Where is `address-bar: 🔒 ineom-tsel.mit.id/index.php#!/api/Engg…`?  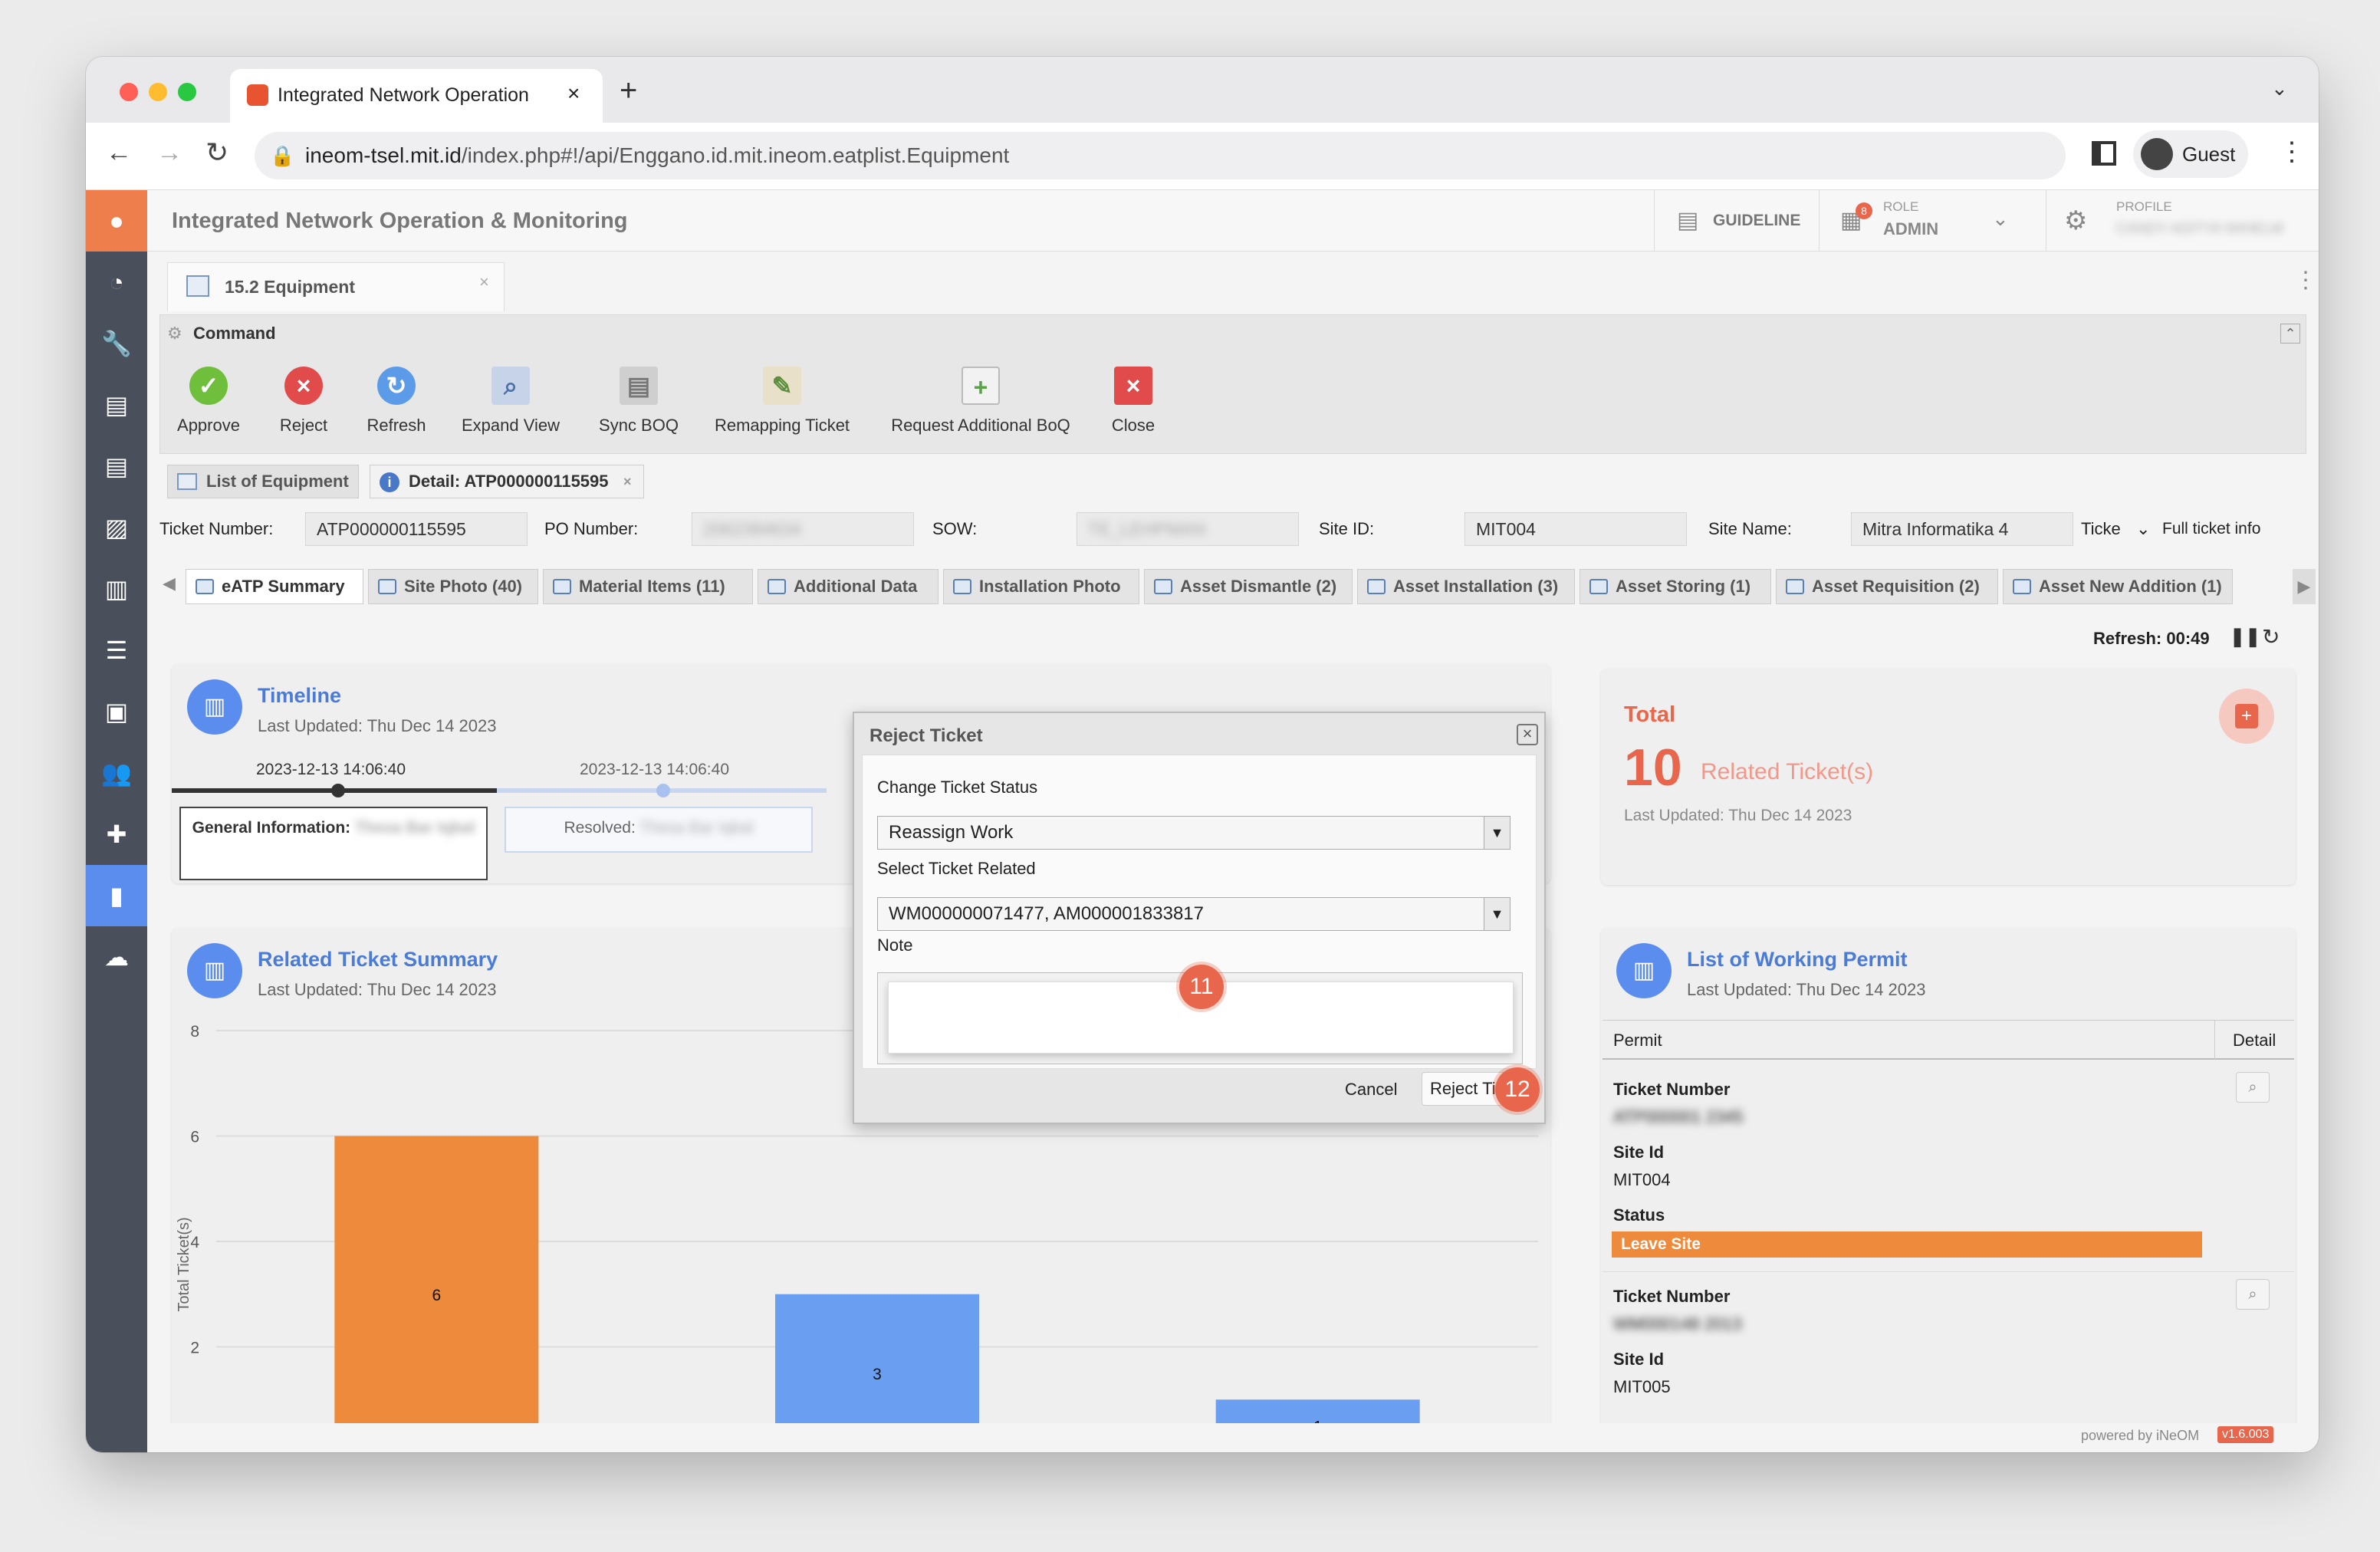 address-bar: 🔒 ineom-tsel.mit.id/index.php#!/api/Engg… is located at coordinates (1160, 155).